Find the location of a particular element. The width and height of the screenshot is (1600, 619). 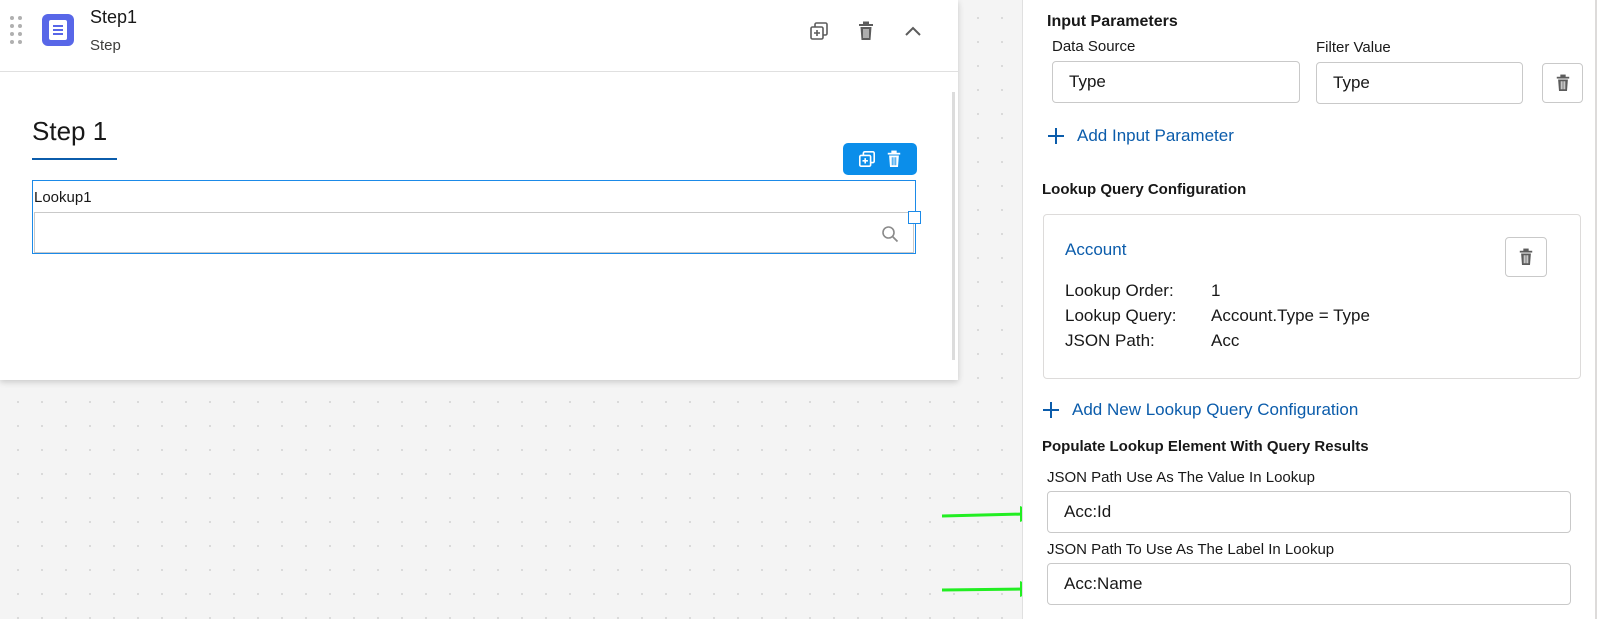

value-path-label: JSON Path Use As The Value In Lookup is located at coordinates (1181, 477).